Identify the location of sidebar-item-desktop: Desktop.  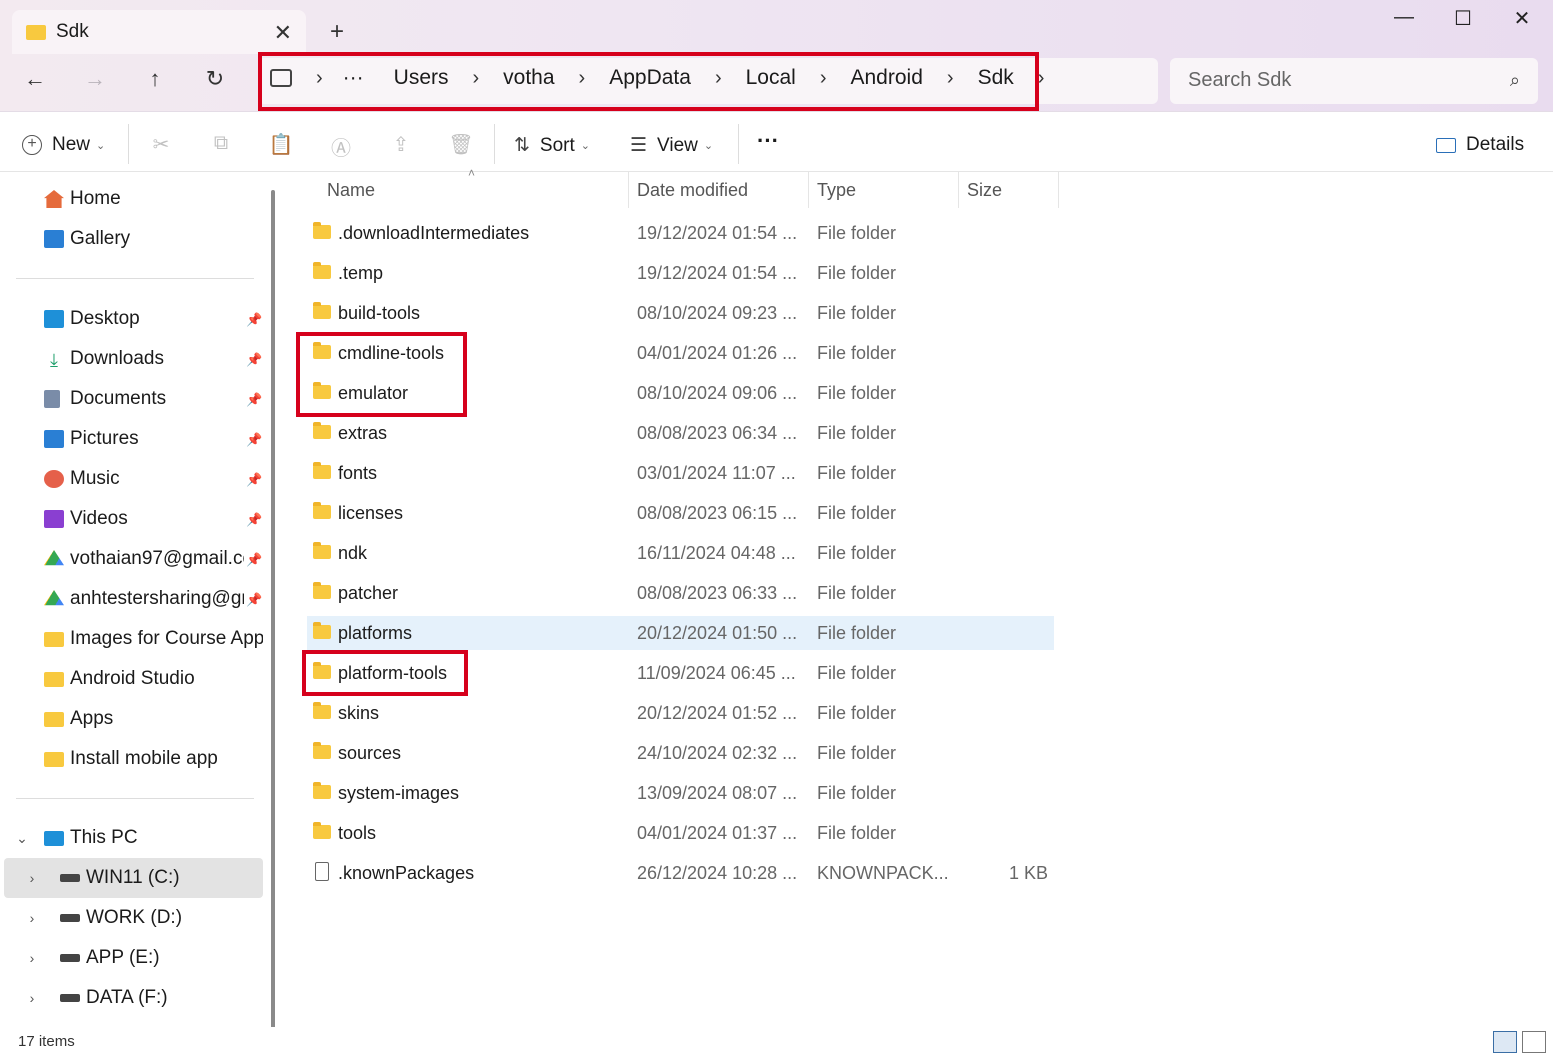
(156, 319).